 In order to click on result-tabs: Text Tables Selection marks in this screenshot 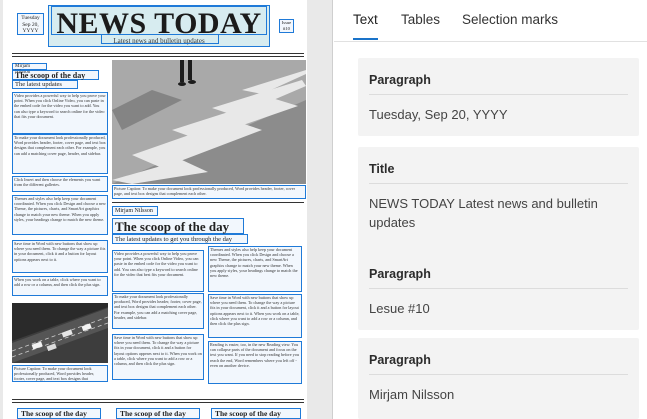, I will do `click(490, 21)`.